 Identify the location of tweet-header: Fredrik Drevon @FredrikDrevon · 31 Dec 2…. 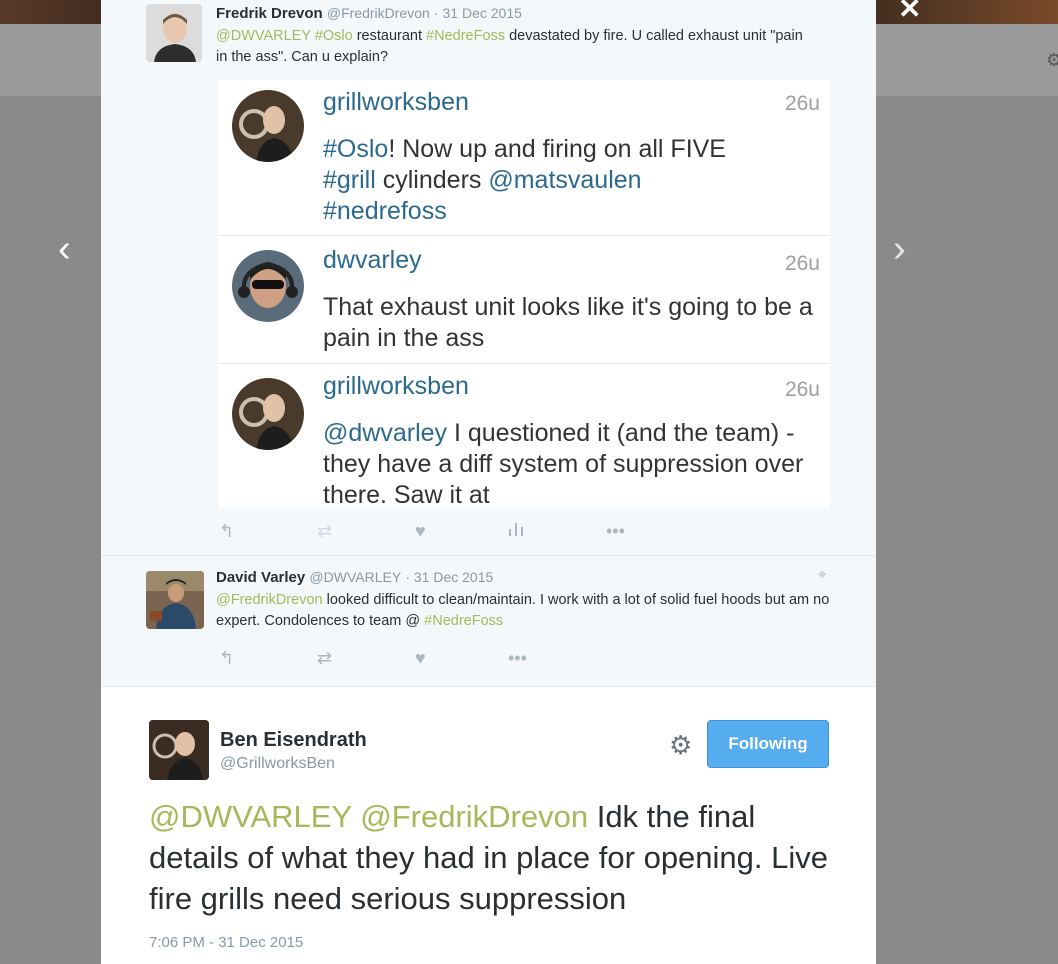
(369, 13).